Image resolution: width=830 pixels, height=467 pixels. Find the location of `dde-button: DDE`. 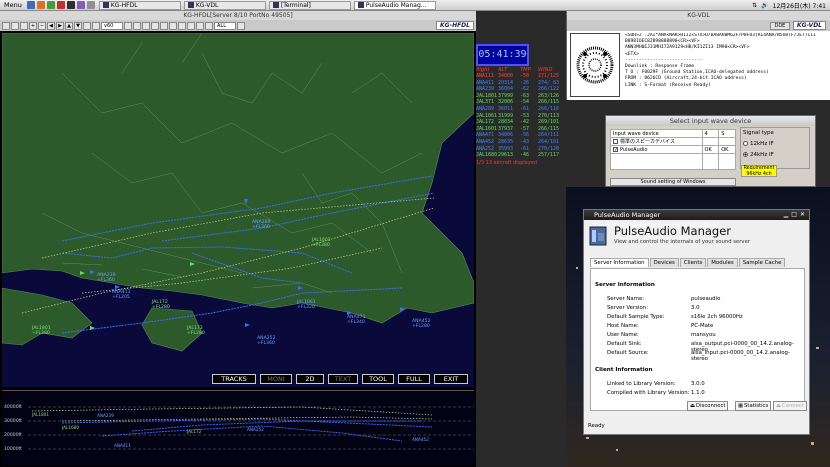

dde-button: DDE is located at coordinates (779, 25).